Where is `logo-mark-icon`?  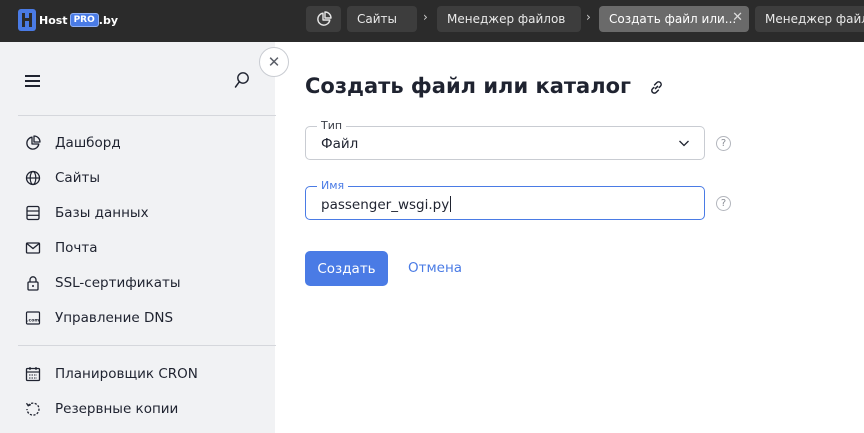 logo-mark-icon is located at coordinates (27, 20).